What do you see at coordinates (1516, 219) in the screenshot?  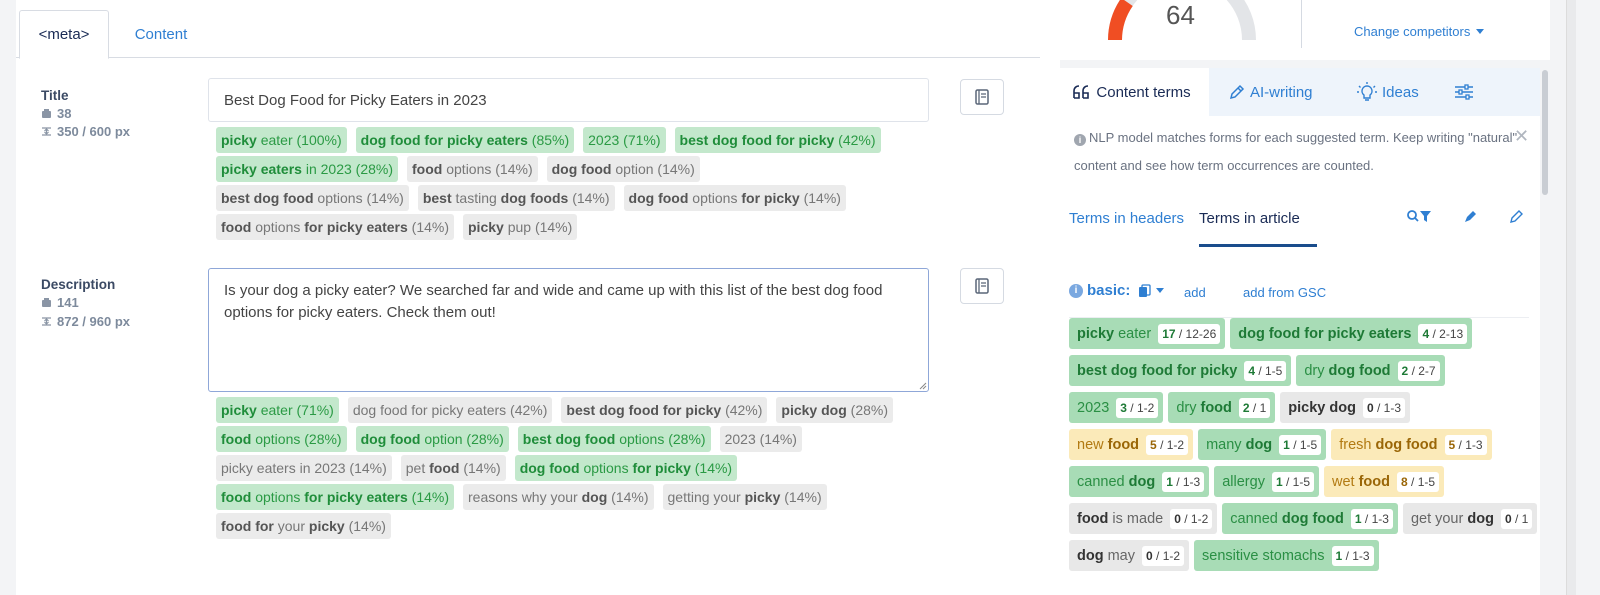 I see `clear-highlight-button` at bounding box center [1516, 219].